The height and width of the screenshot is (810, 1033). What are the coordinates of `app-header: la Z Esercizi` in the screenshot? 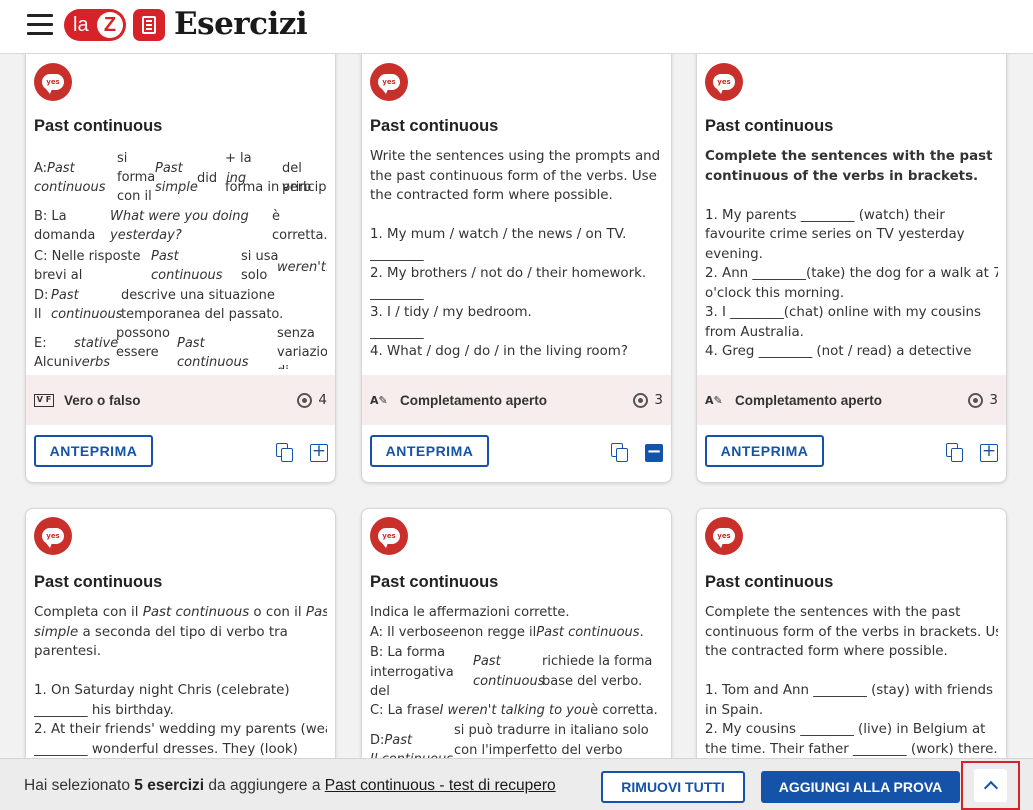 It's located at (516, 27).